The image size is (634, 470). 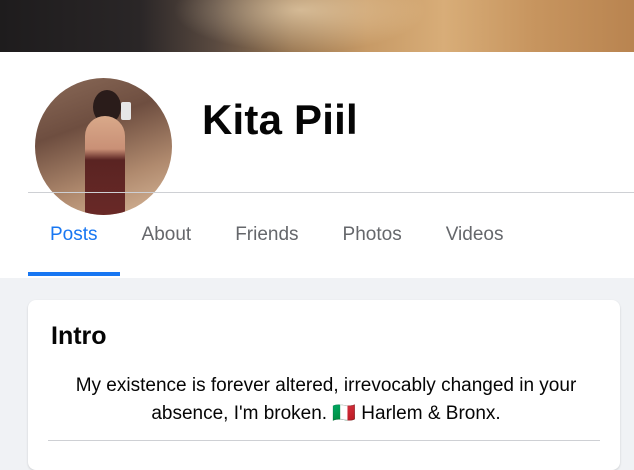 What do you see at coordinates (372, 234) in the screenshot?
I see `tab-photos: Photos` at bounding box center [372, 234].